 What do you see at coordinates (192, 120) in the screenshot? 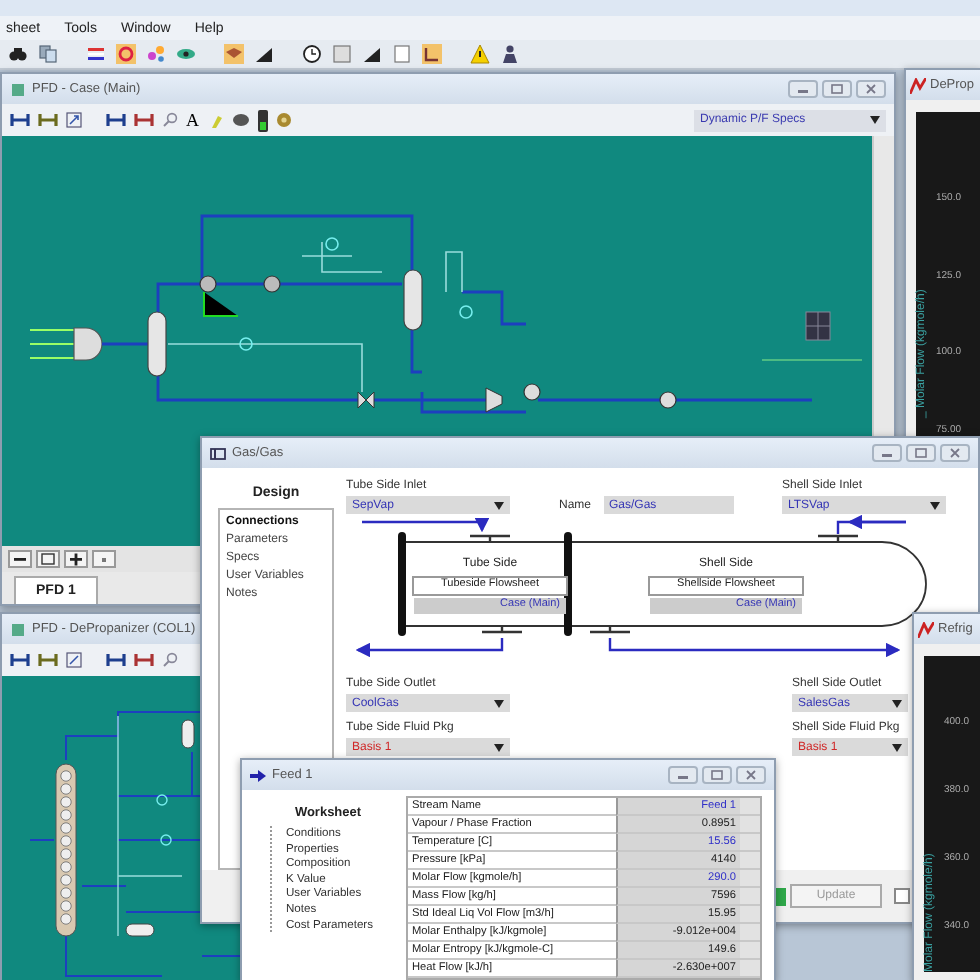
I see `font-button: A` at bounding box center [192, 120].